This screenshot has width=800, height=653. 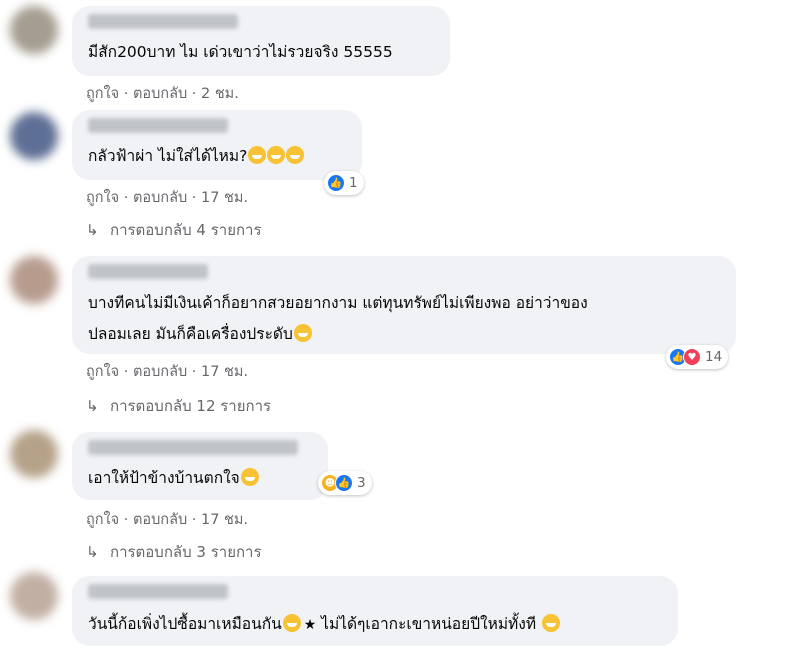 I want to click on reaction-summary: 👍 1, so click(x=344, y=183).